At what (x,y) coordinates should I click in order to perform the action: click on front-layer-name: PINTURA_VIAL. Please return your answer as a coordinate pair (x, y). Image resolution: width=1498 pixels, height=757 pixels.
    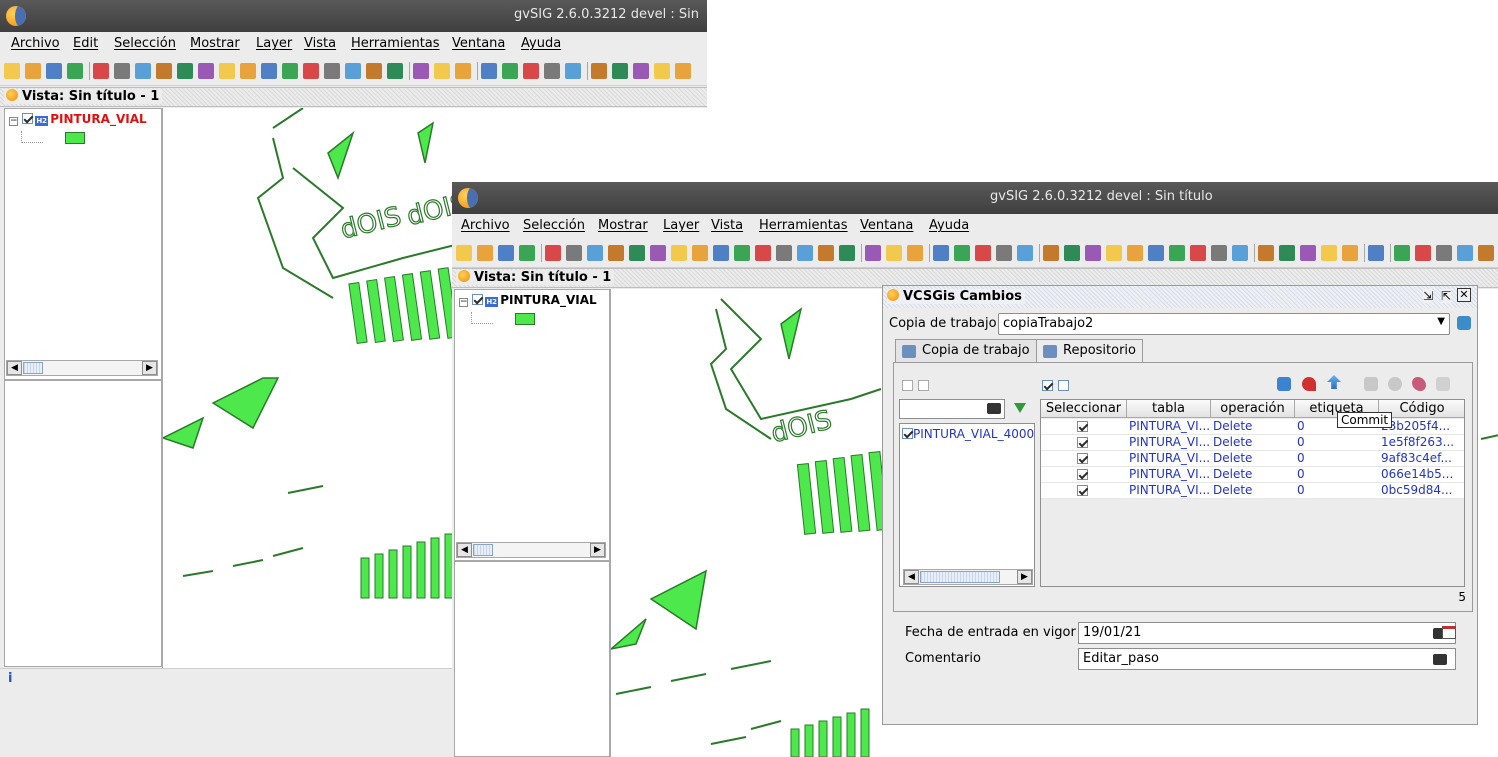
    Looking at the image, I should click on (548, 300).